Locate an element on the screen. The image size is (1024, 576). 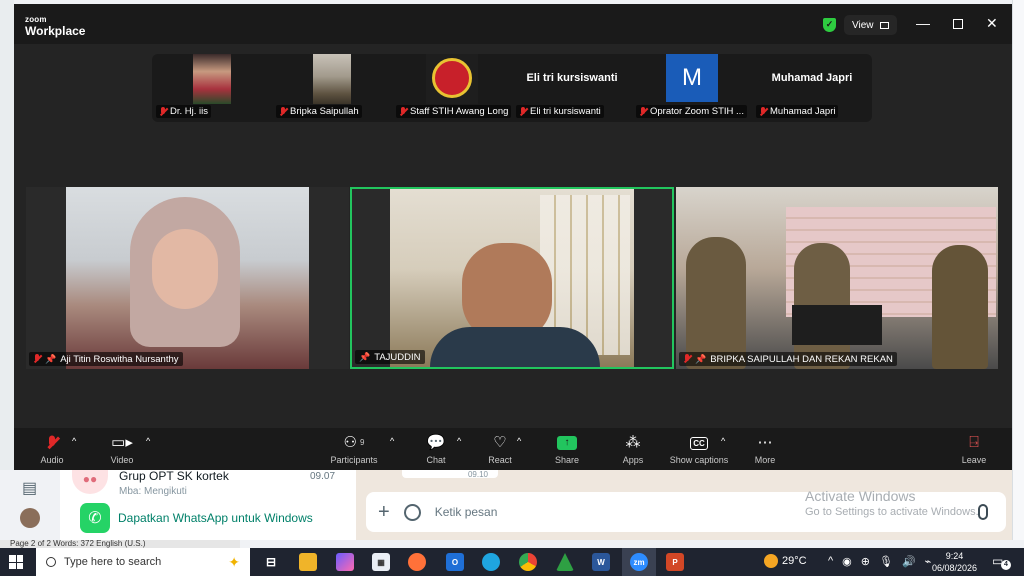
strip-tile: Staff STIH Awang Long is located at coordinates (452, 88).